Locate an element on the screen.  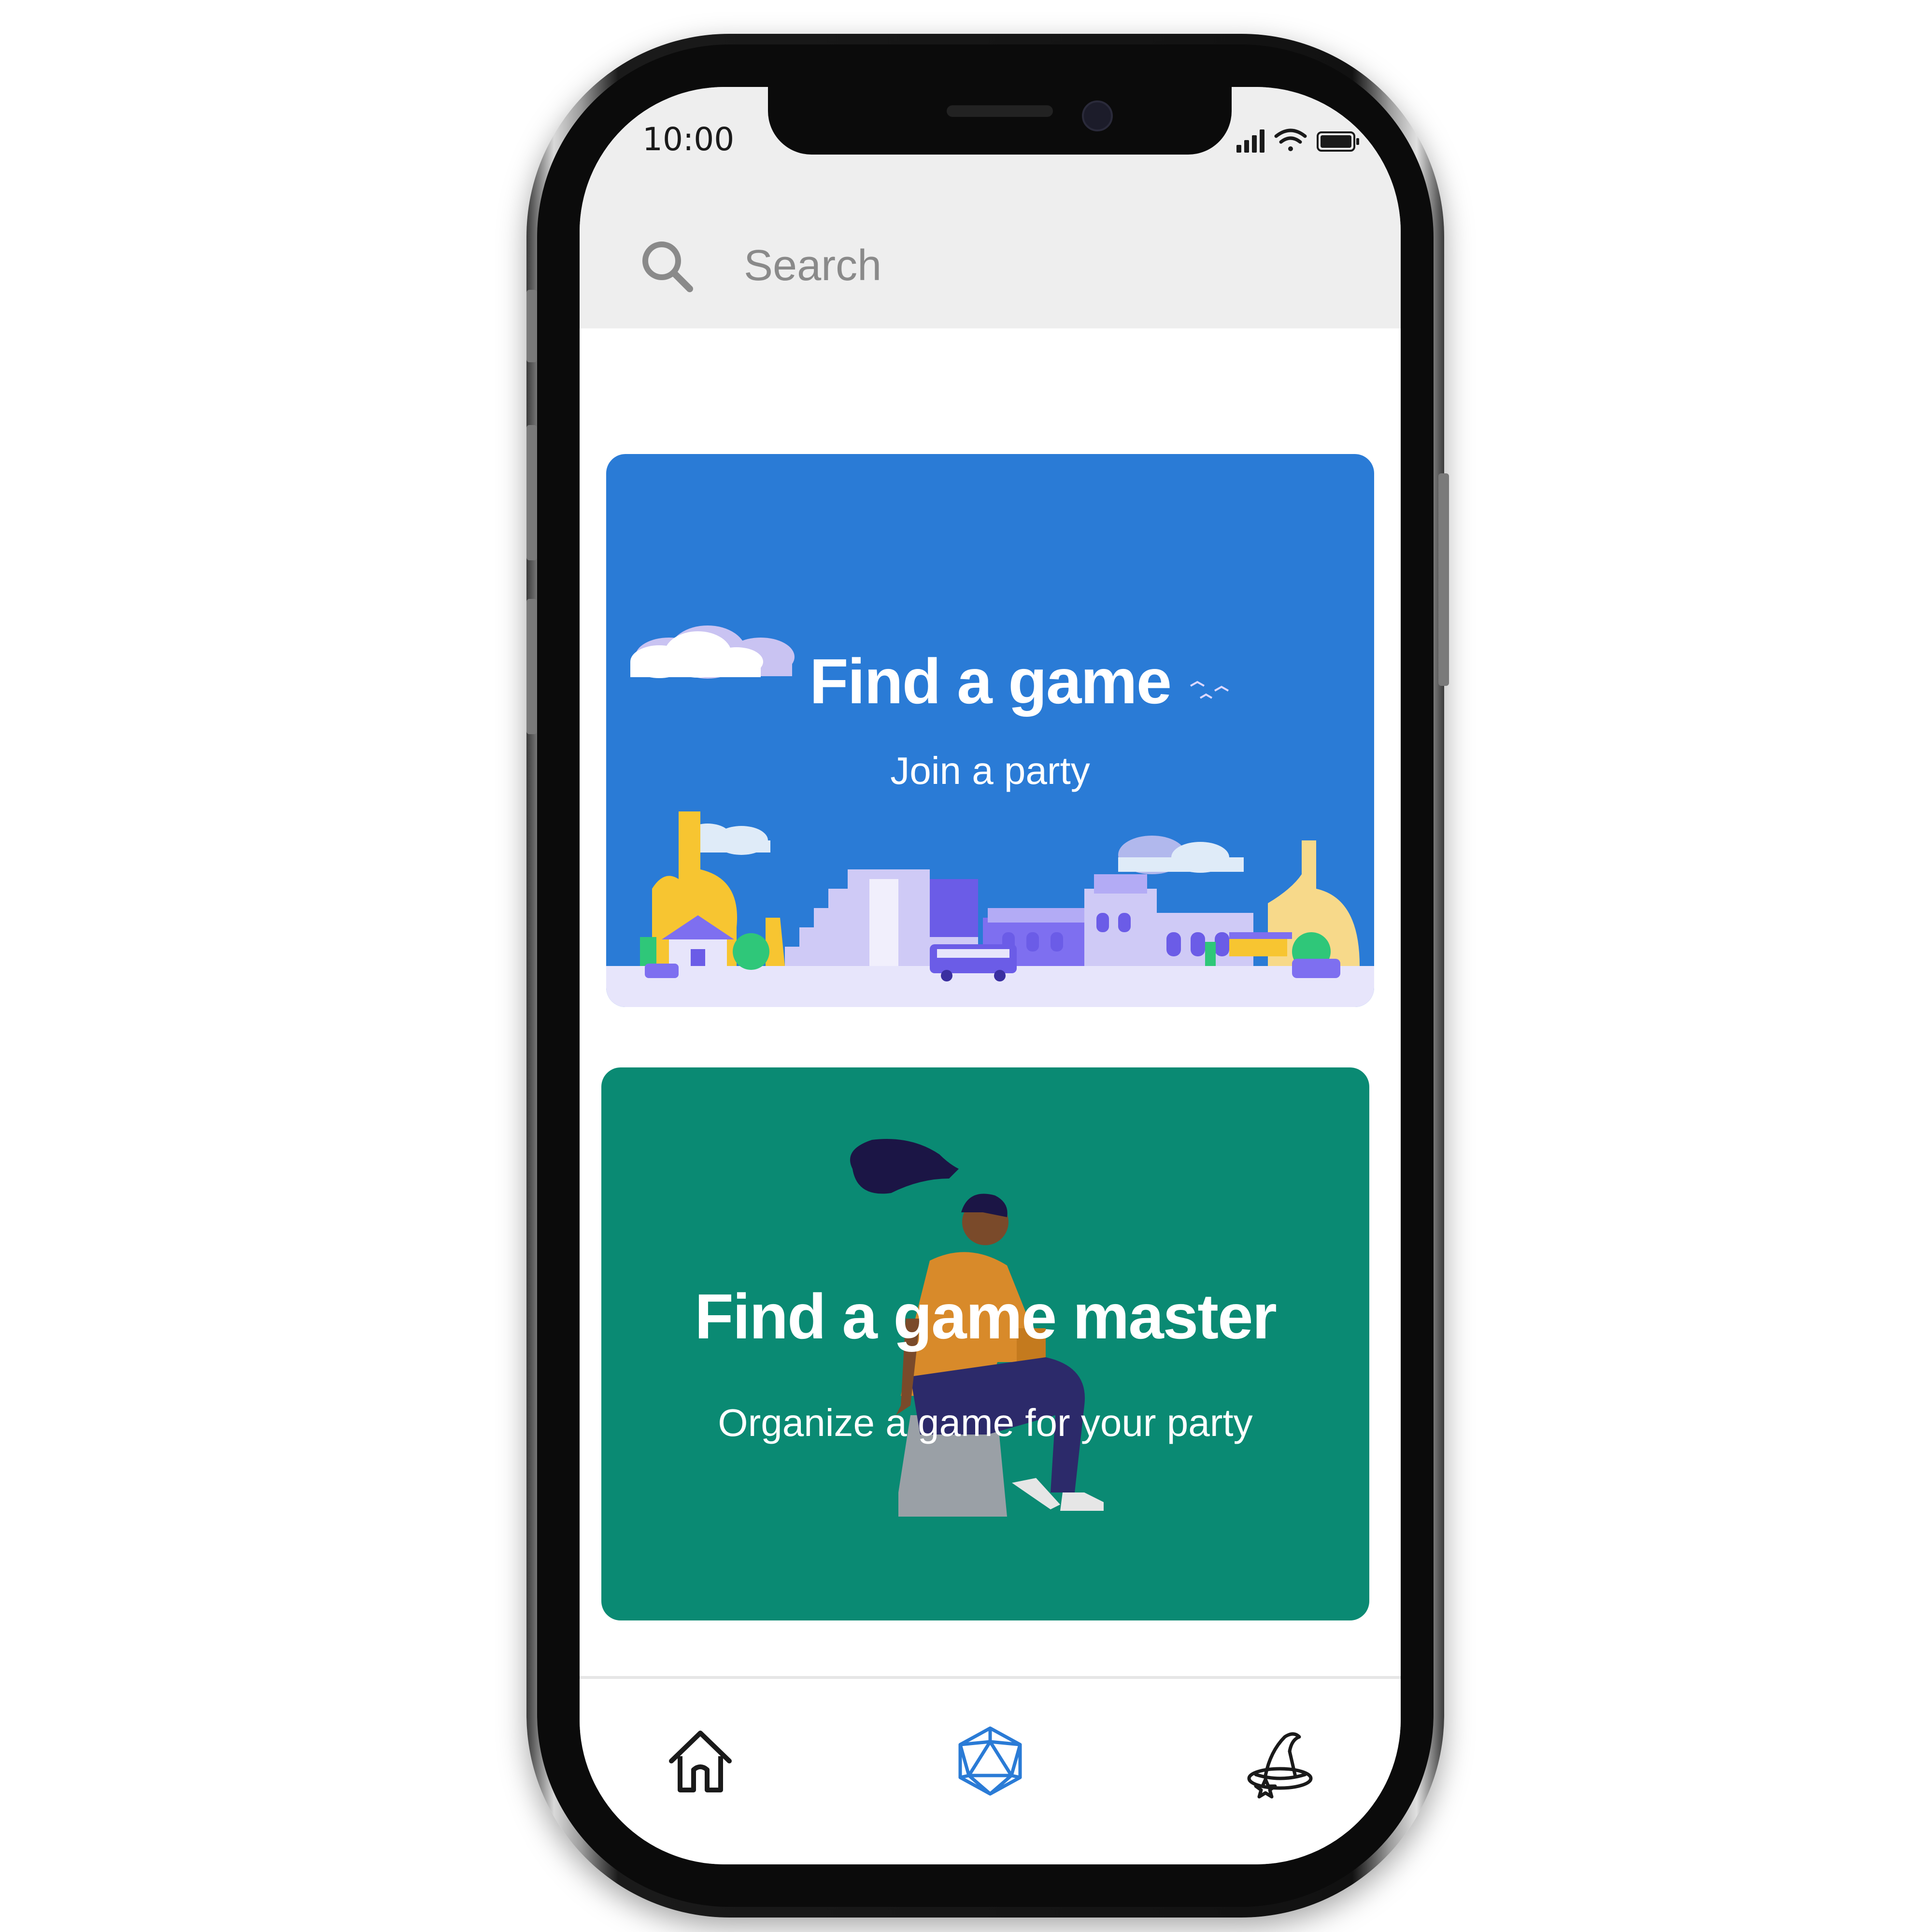
bottom-tab-bar is located at coordinates (990, 1770).